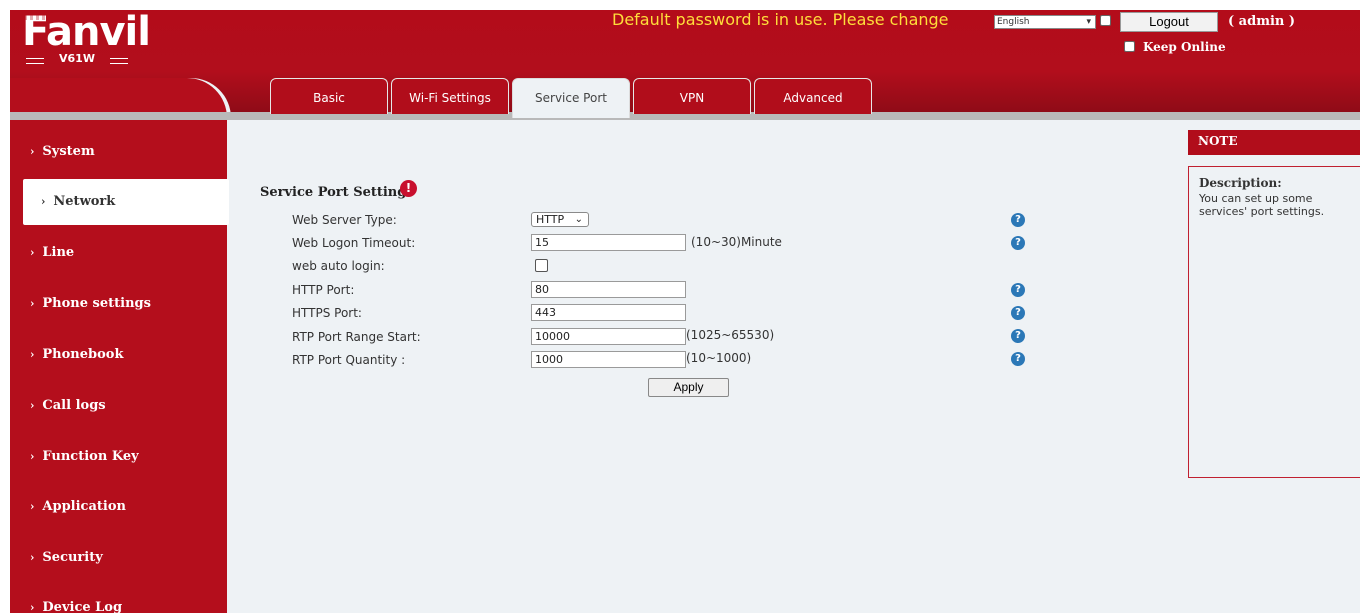  I want to click on chevron-down-icon: ⌄, so click(578, 219).